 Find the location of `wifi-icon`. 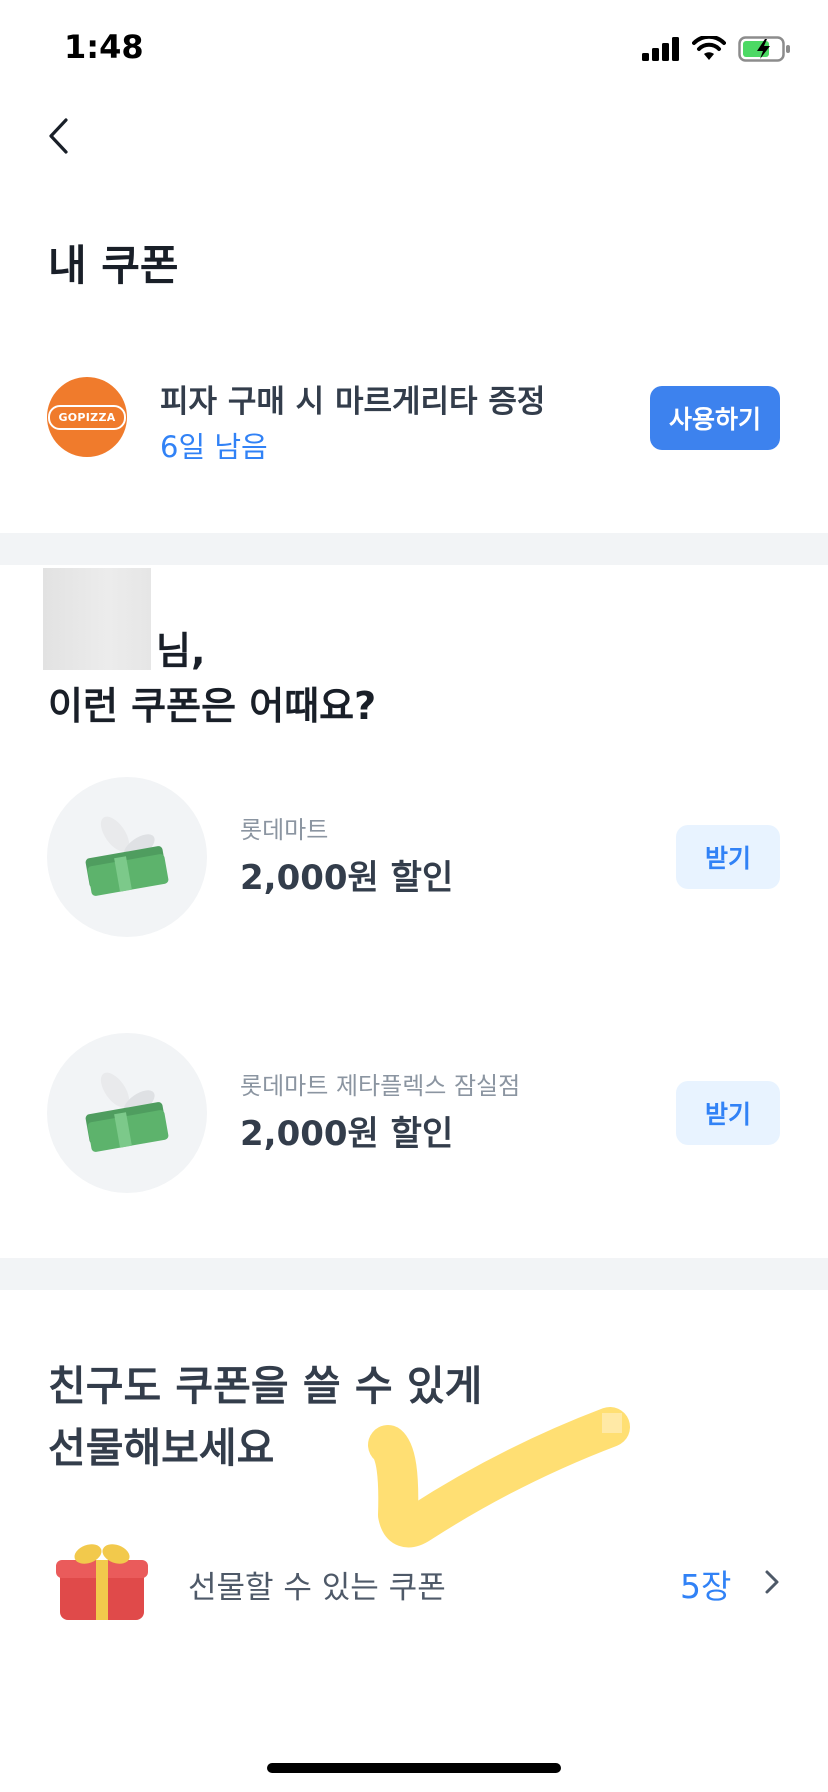

wifi-icon is located at coordinates (709, 48).